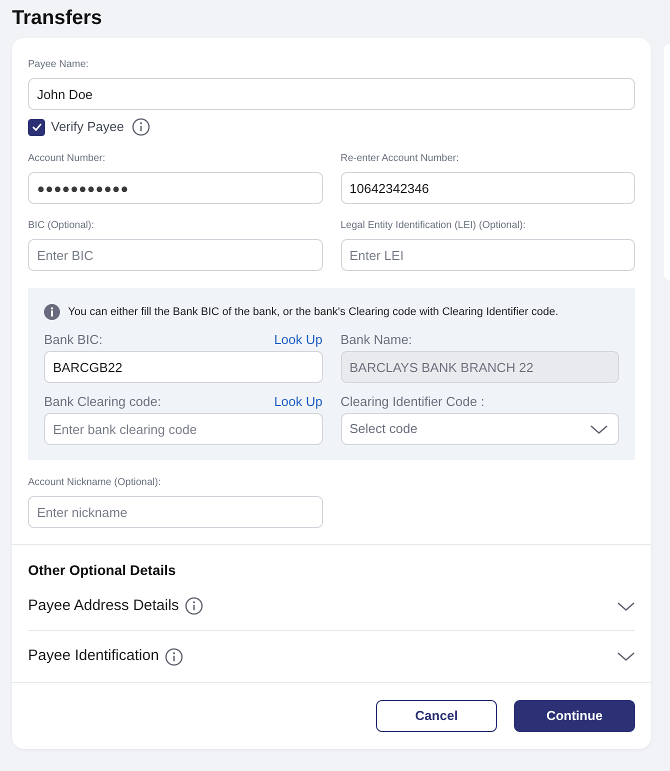  Describe the element at coordinates (433, 226) in the screenshot. I see `field-label: Legal Entity Identification (LEI) (Optional):` at that location.